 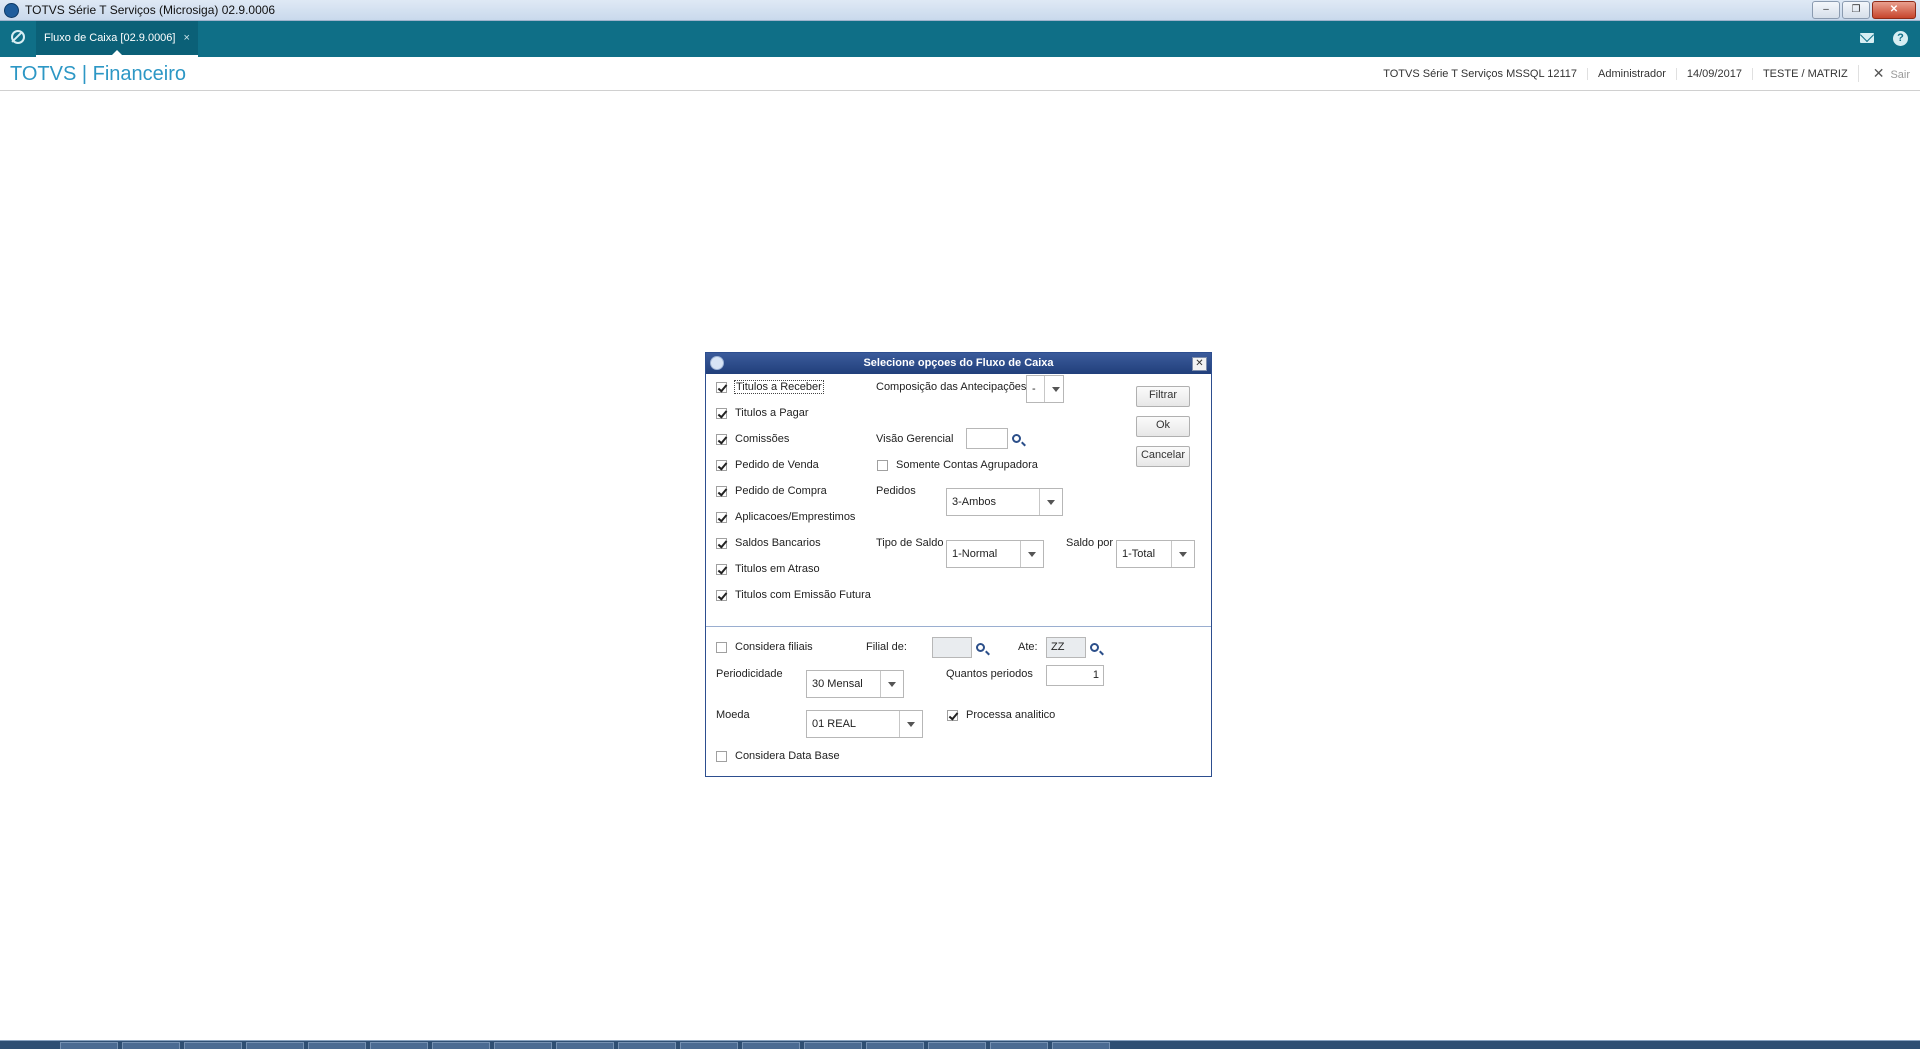 What do you see at coordinates (1631, 73) in the screenshot?
I see `user-label: Administrador` at bounding box center [1631, 73].